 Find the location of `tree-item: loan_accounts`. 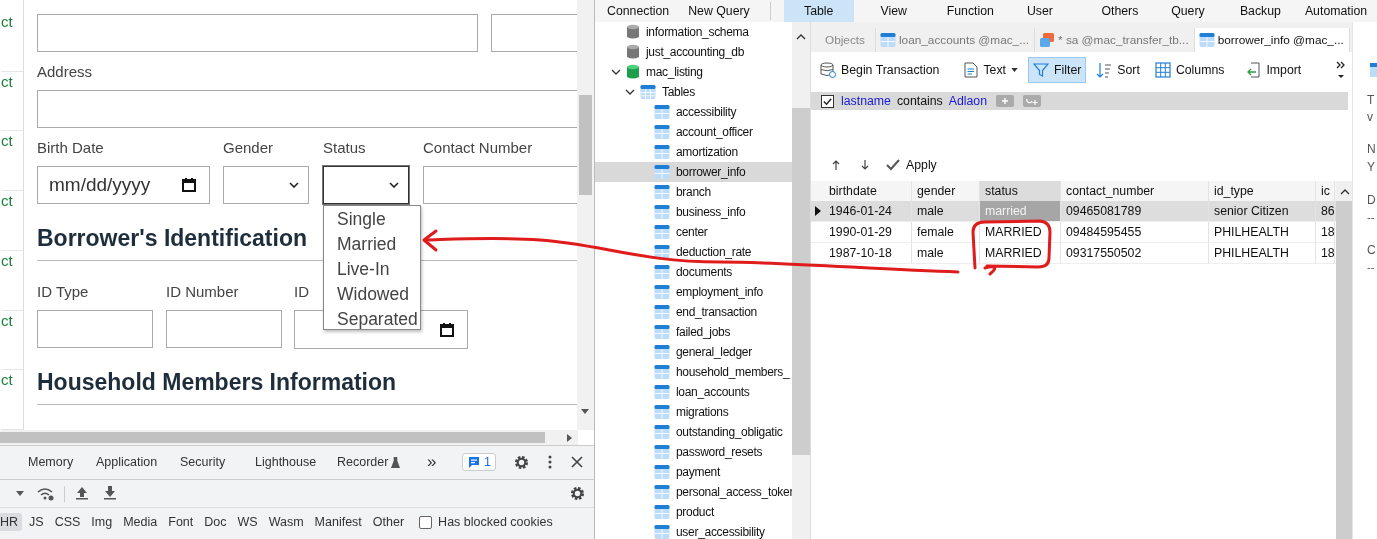

tree-item: loan_accounts is located at coordinates (693, 392).